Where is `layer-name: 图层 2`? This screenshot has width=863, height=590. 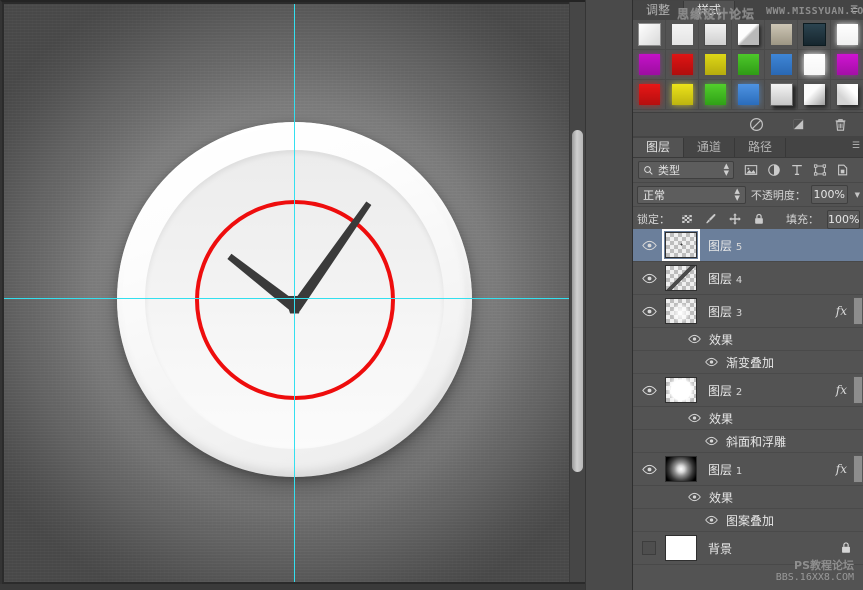
layer-name: 图层 2 is located at coordinates (772, 390).